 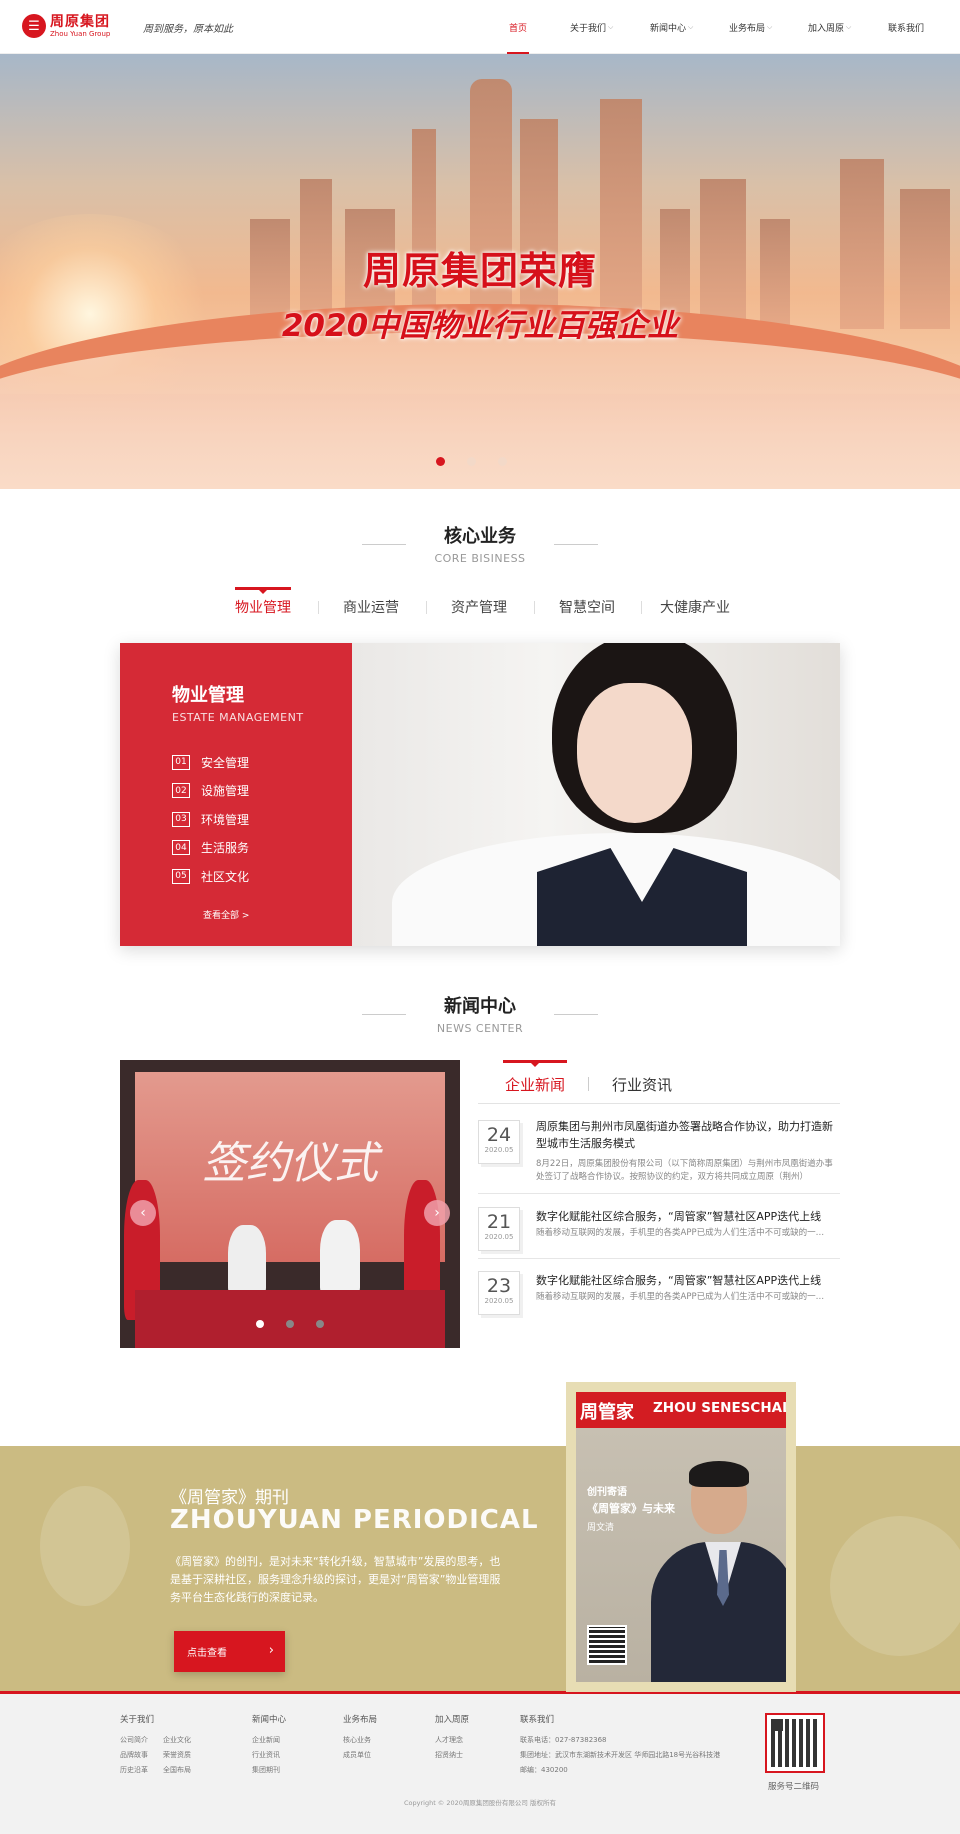 I want to click on footer-link: 品牌故事, so click(x=134, y=1755).